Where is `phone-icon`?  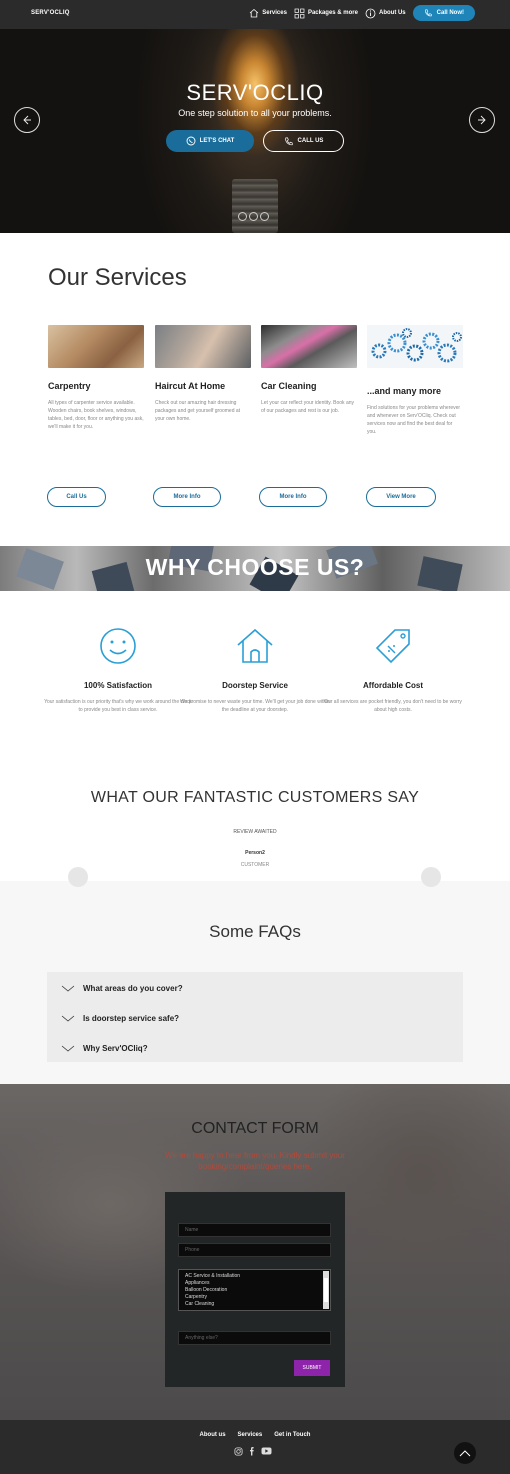
phone-icon is located at coordinates (428, 13).